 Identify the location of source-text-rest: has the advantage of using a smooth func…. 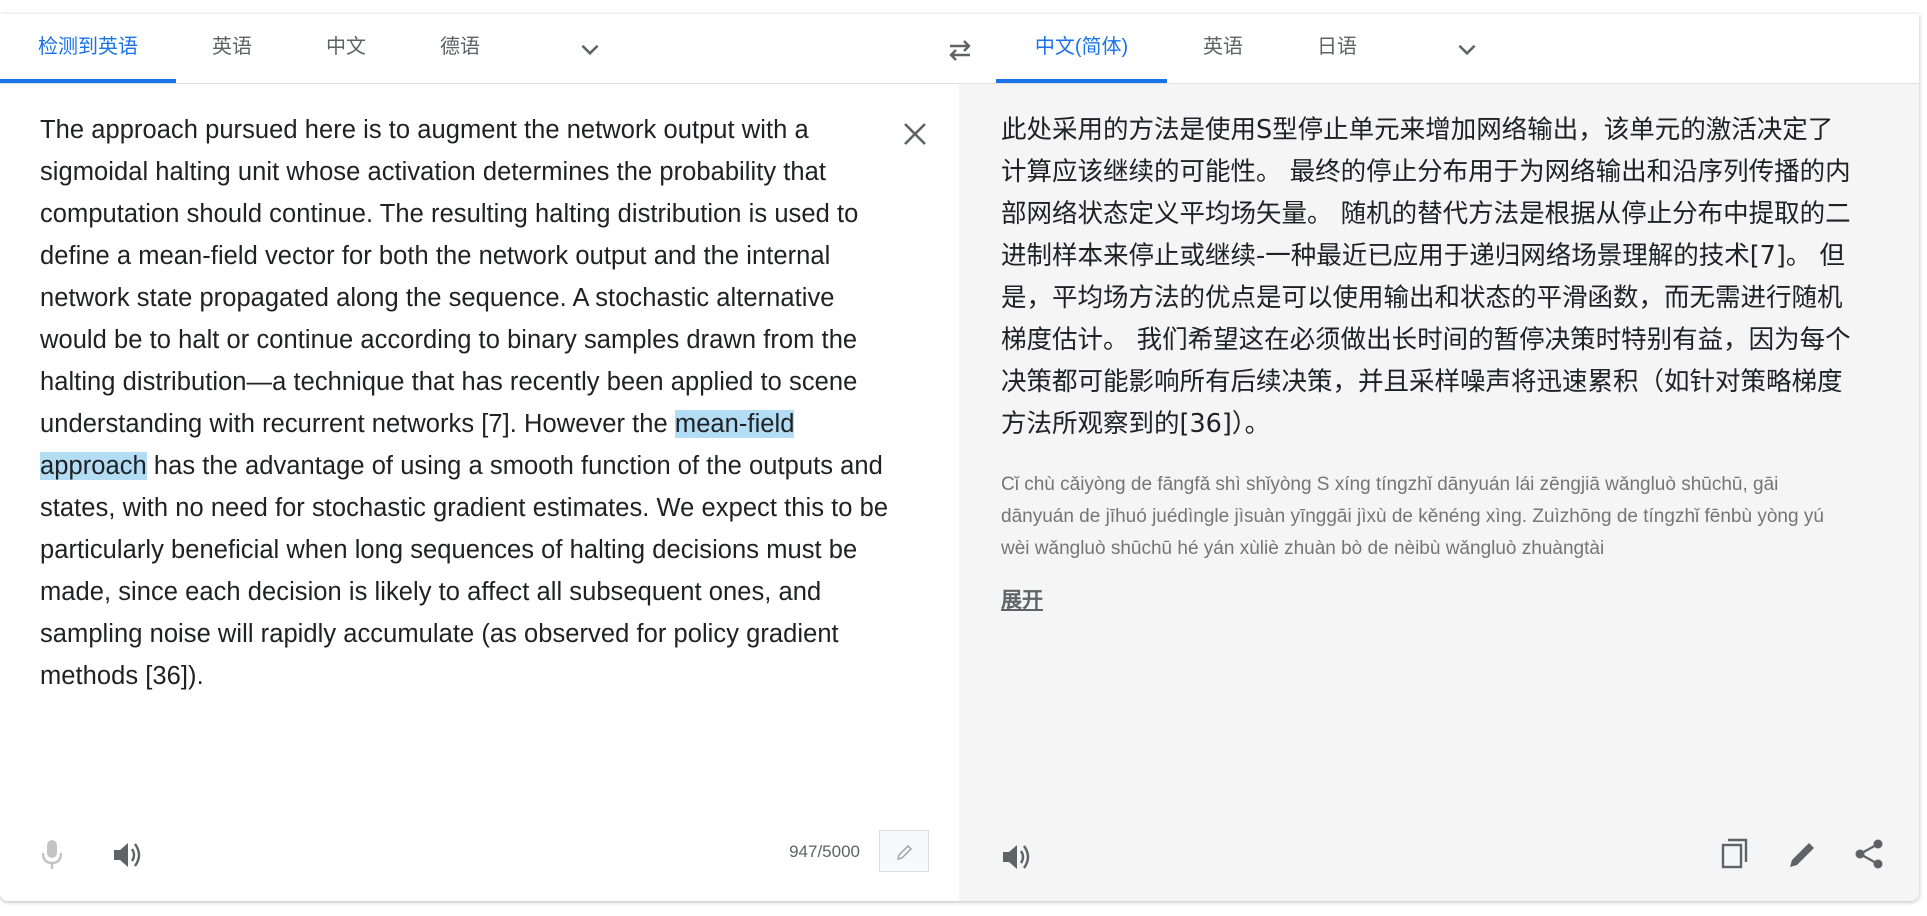
(464, 571).